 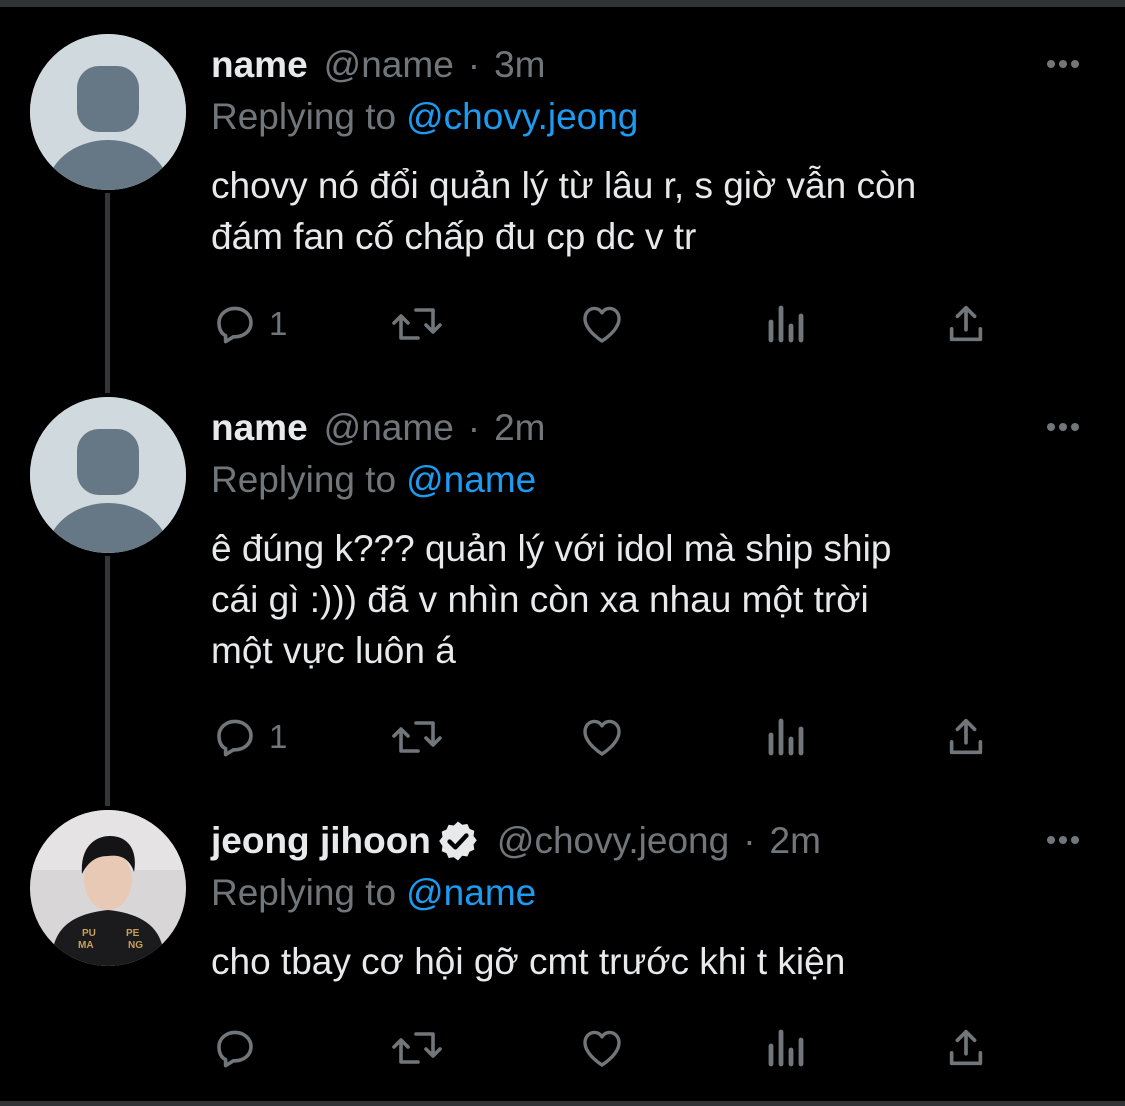 I want to click on reply-button, so click(x=240, y=1048).